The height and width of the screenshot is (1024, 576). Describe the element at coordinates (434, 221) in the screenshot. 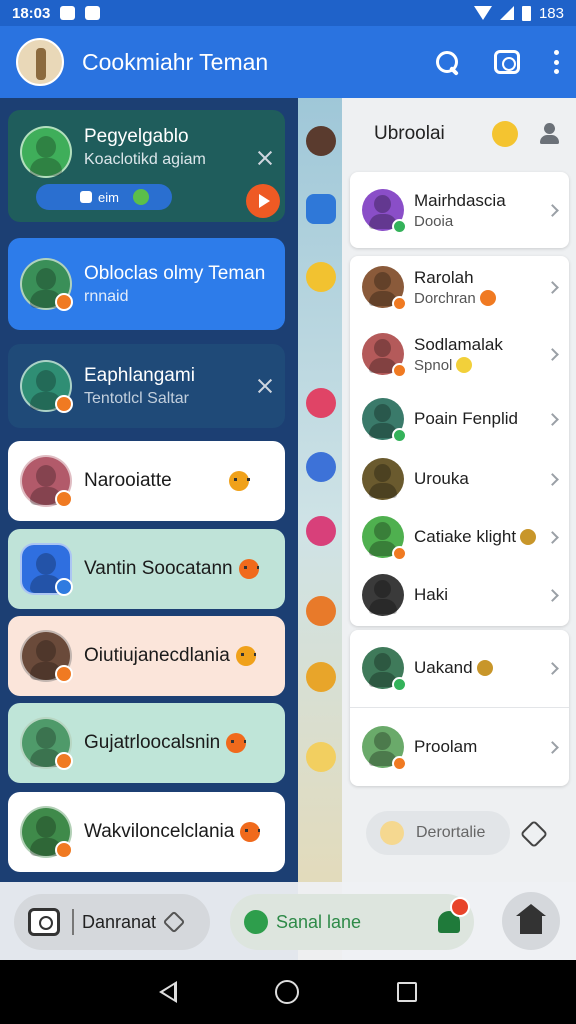

I see `contact-status: Dooia` at that location.